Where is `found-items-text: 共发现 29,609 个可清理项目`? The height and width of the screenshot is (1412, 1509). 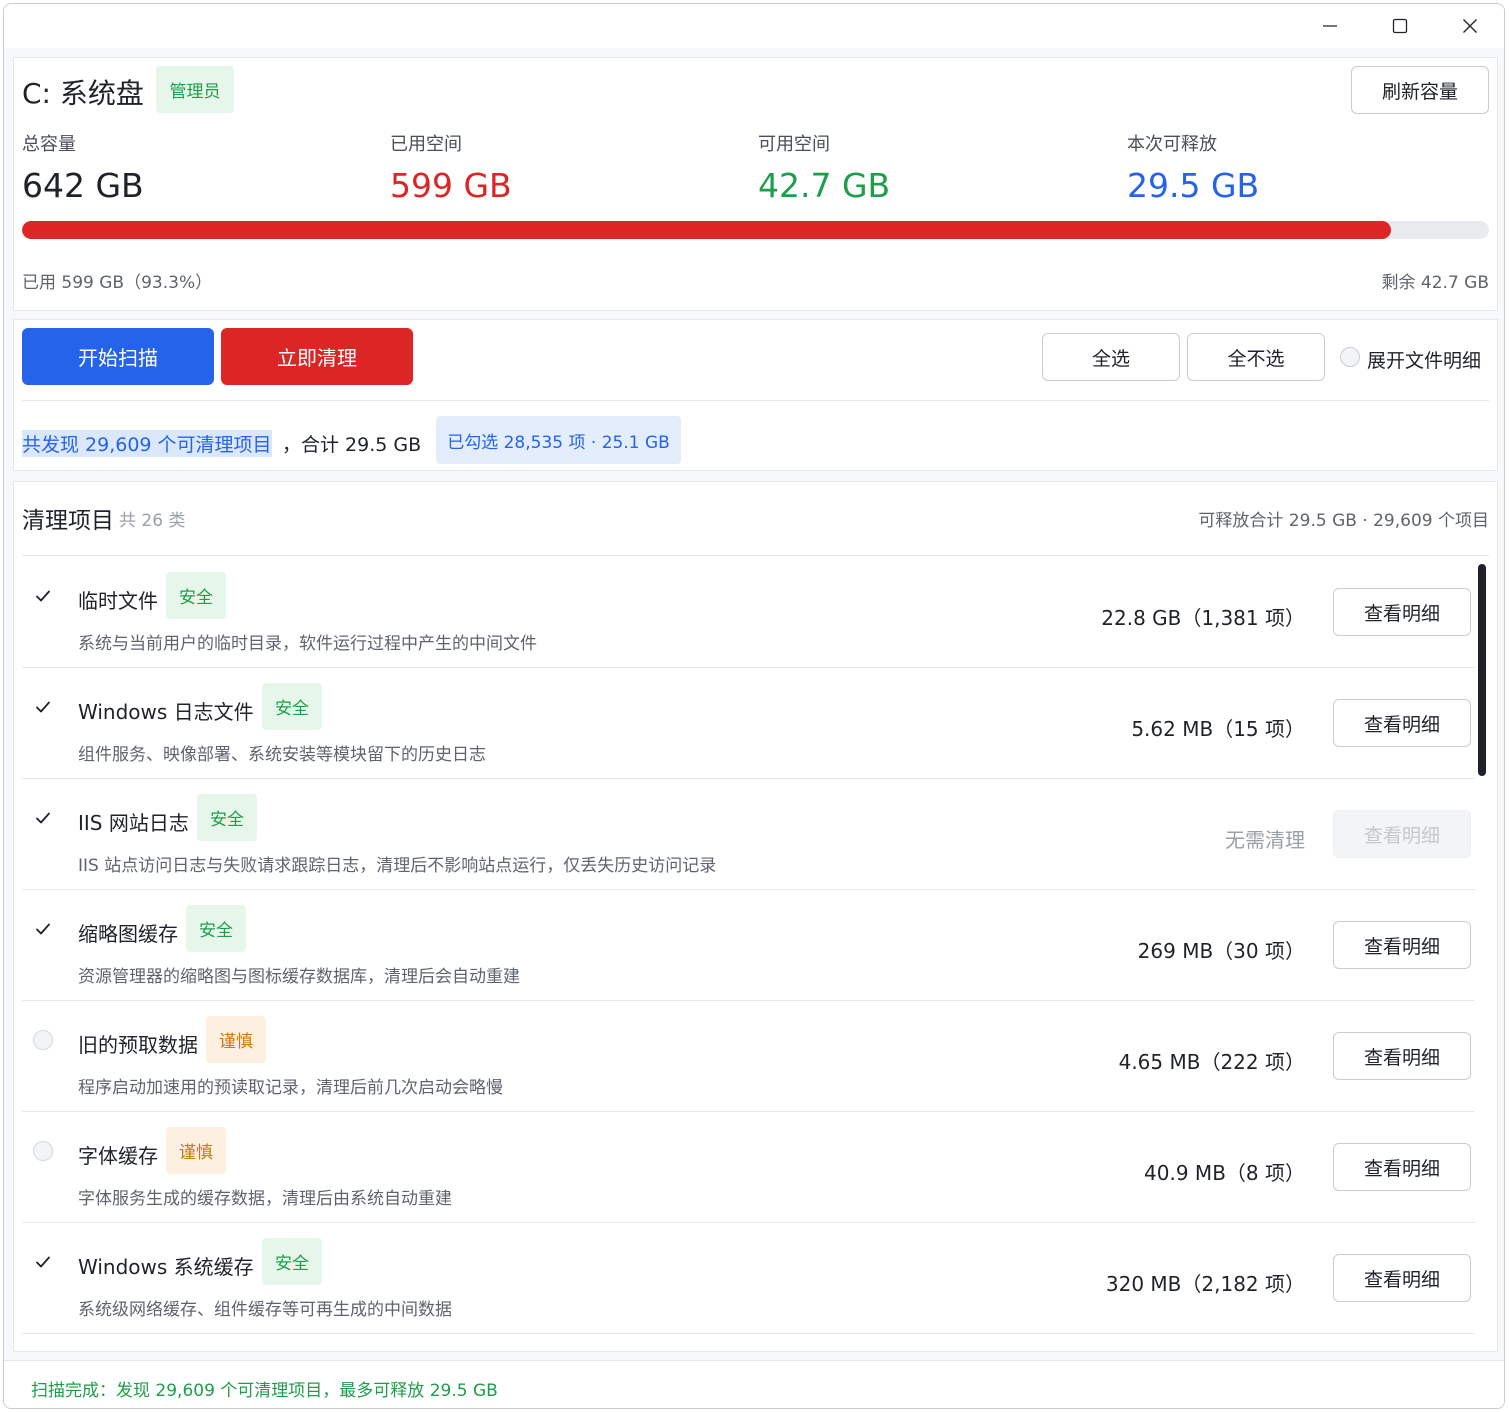
found-items-text: 共发现 29,609 个可清理项目 is located at coordinates (147, 443).